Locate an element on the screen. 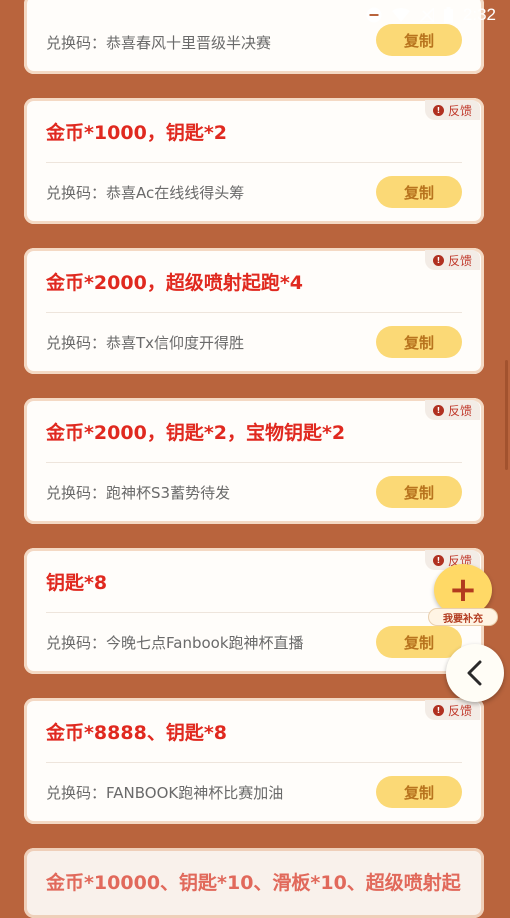  code-text: 兑换码：恭喜Ac在线线得头筹 is located at coordinates (145, 193).